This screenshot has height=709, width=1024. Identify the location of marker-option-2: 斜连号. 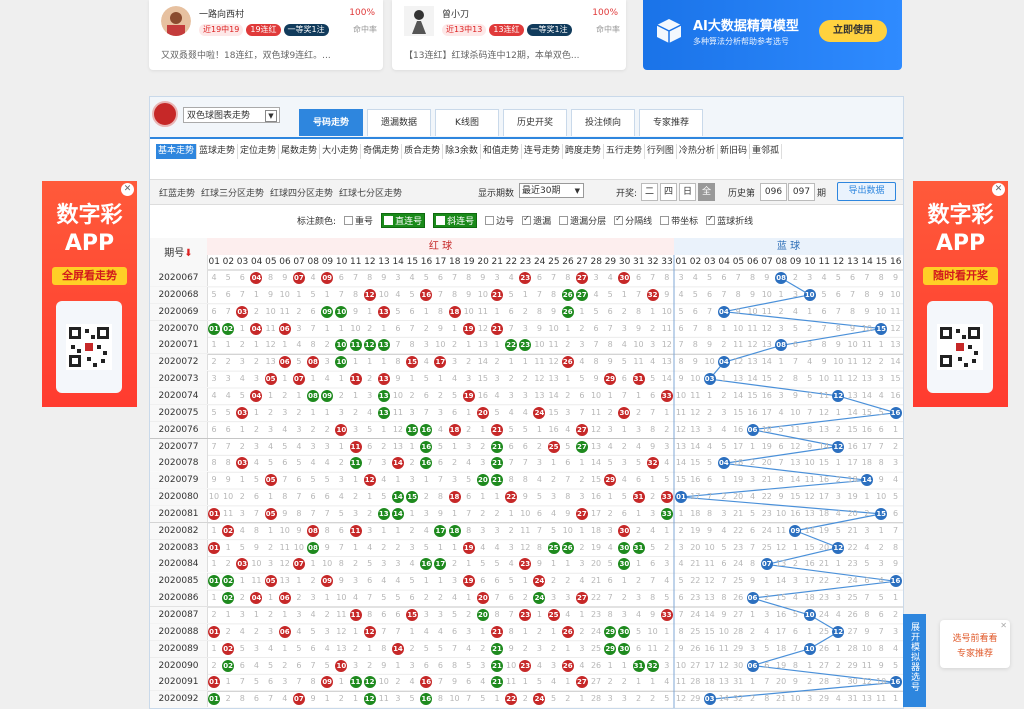
(455, 220).